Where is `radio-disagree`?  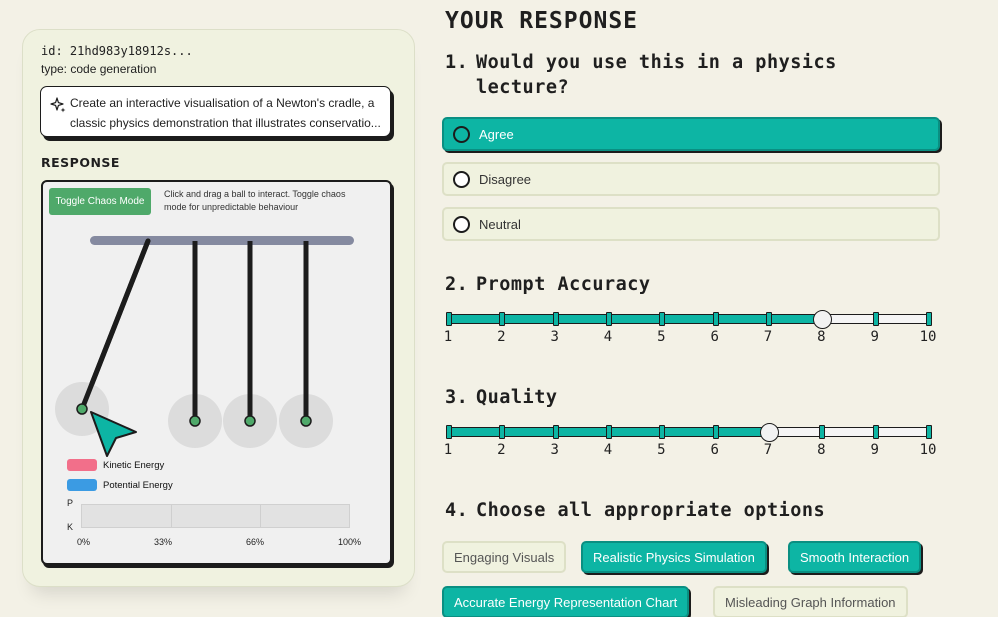
radio-disagree is located at coordinates (461, 179).